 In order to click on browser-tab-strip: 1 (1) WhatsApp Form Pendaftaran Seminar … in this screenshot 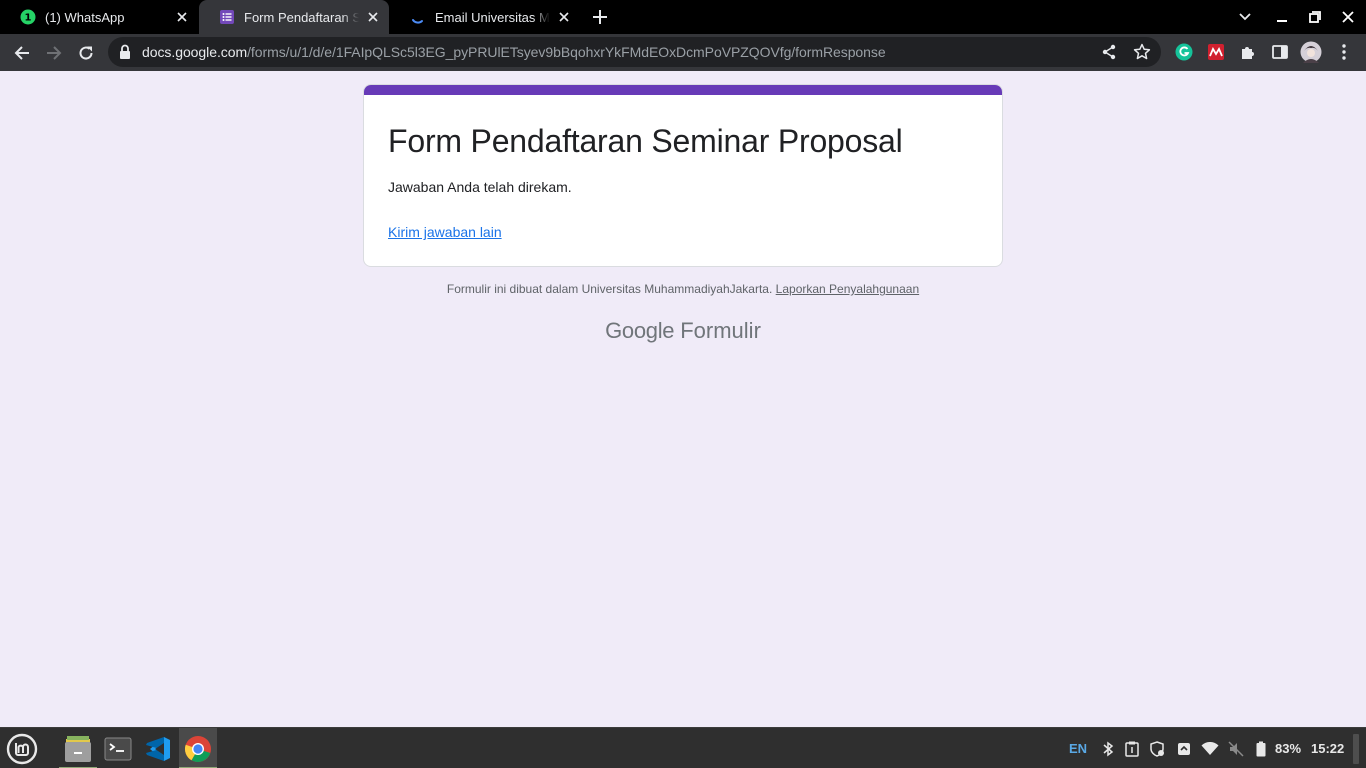, I will do `click(683, 17)`.